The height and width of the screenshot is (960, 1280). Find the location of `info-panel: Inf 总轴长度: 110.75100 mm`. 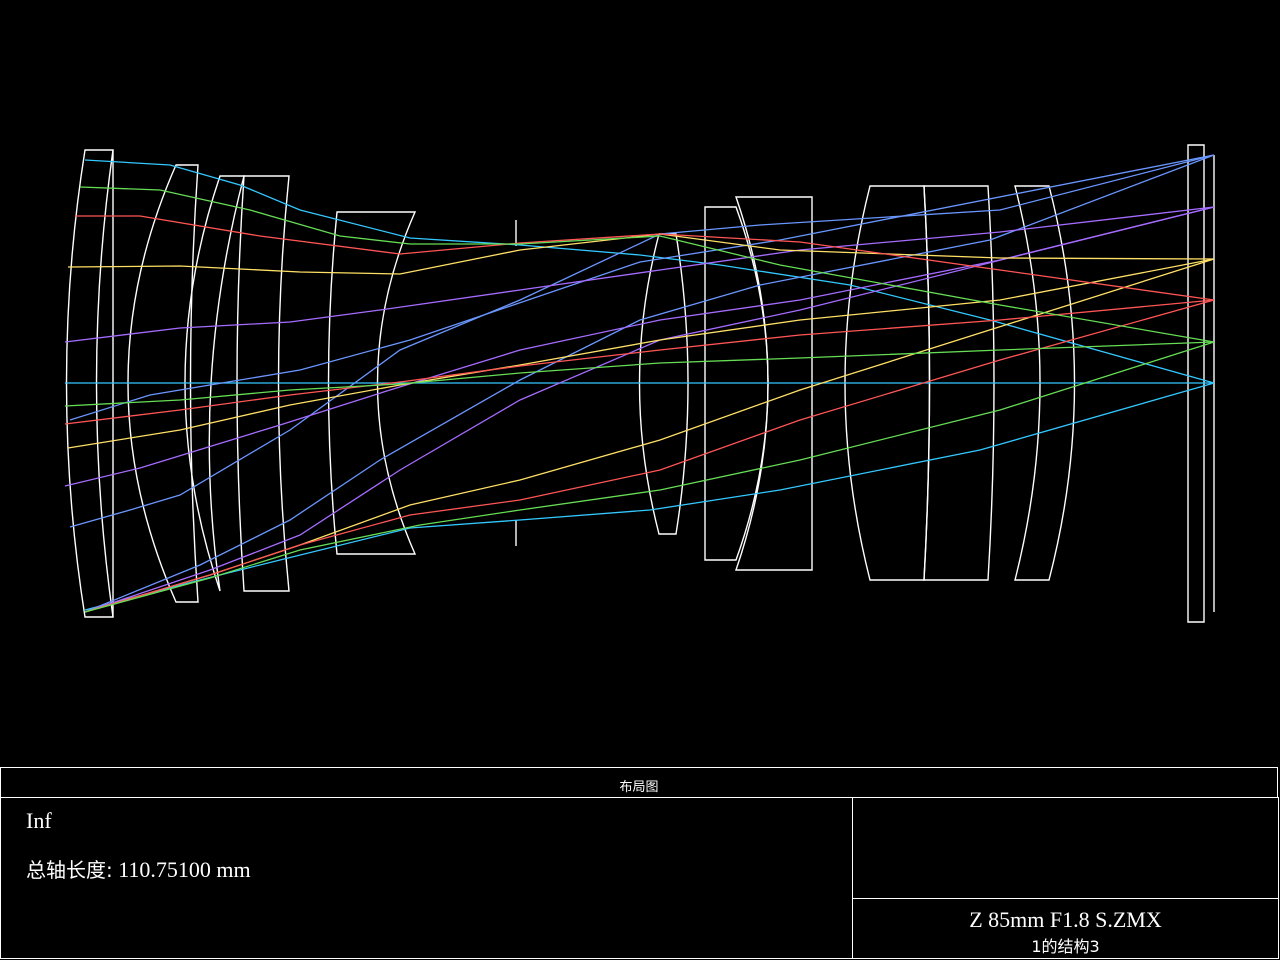

info-panel: Inf 总轴长度: 110.75100 mm is located at coordinates (426, 878).